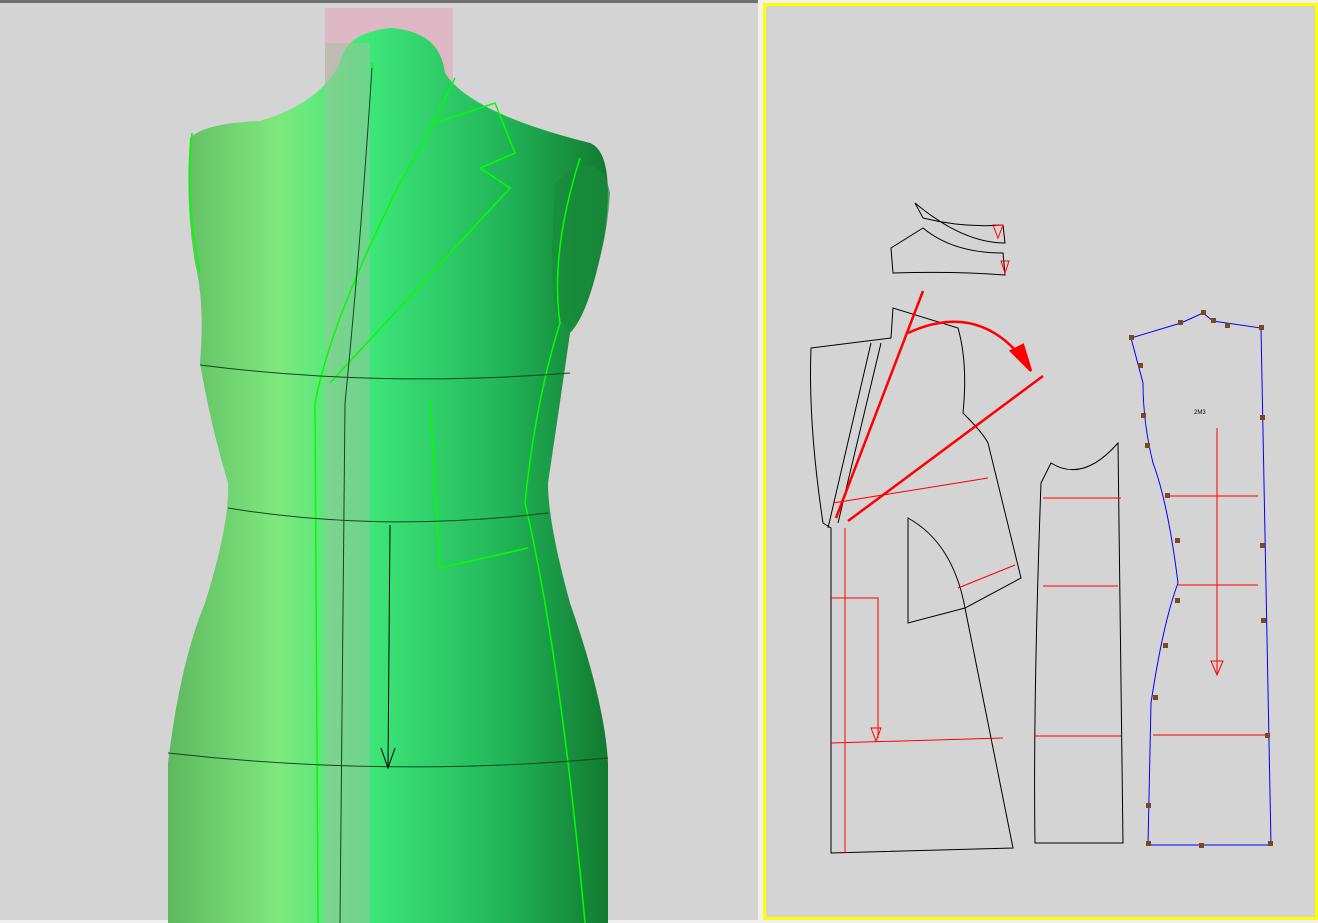 This screenshot has height=923, width=1318. I want to click on collar-piece, so click(960, 223).